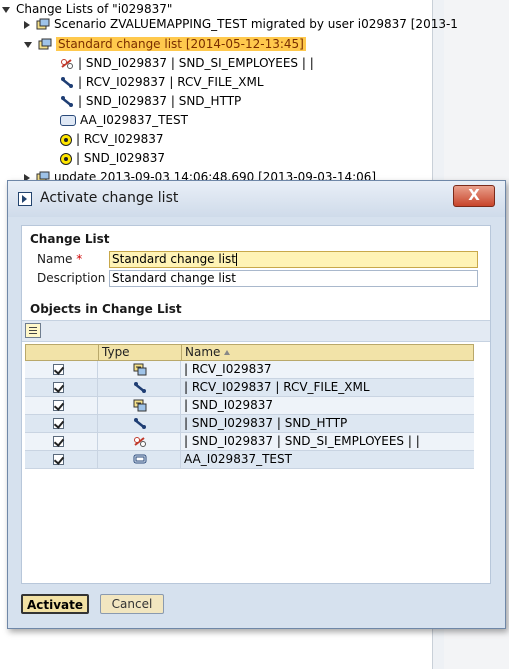 The width and height of the screenshot is (509, 669). I want to click on name-cell: AA_I029837_TEST, so click(327, 459).